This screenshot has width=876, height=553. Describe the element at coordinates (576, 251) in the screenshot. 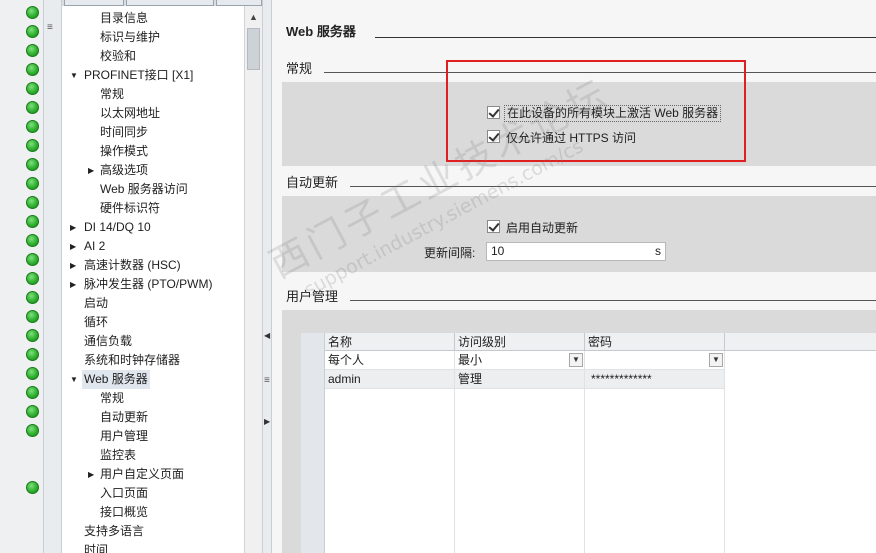

I see `update-interval-input: 10 s` at that location.